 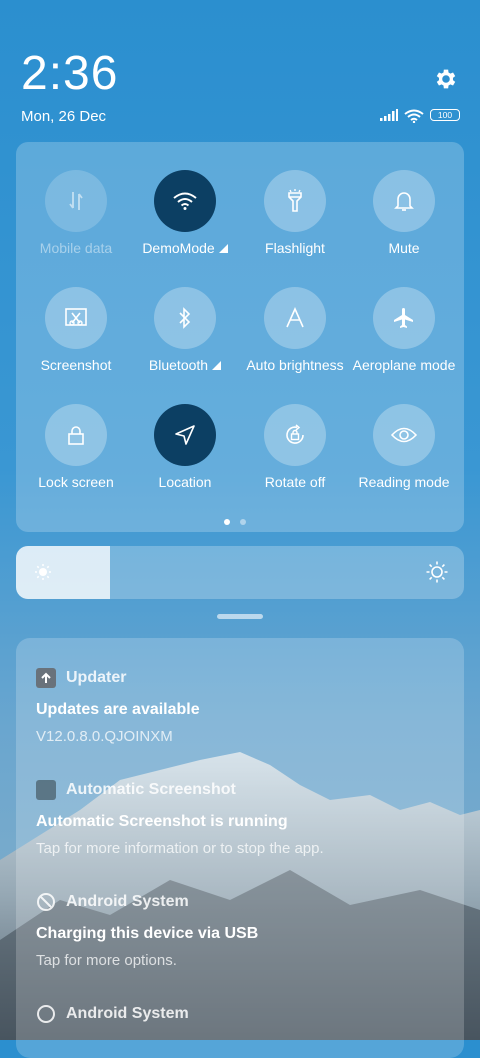 I want to click on tile-aeroplane-mode: Aeroplane mode, so click(x=404, y=342).